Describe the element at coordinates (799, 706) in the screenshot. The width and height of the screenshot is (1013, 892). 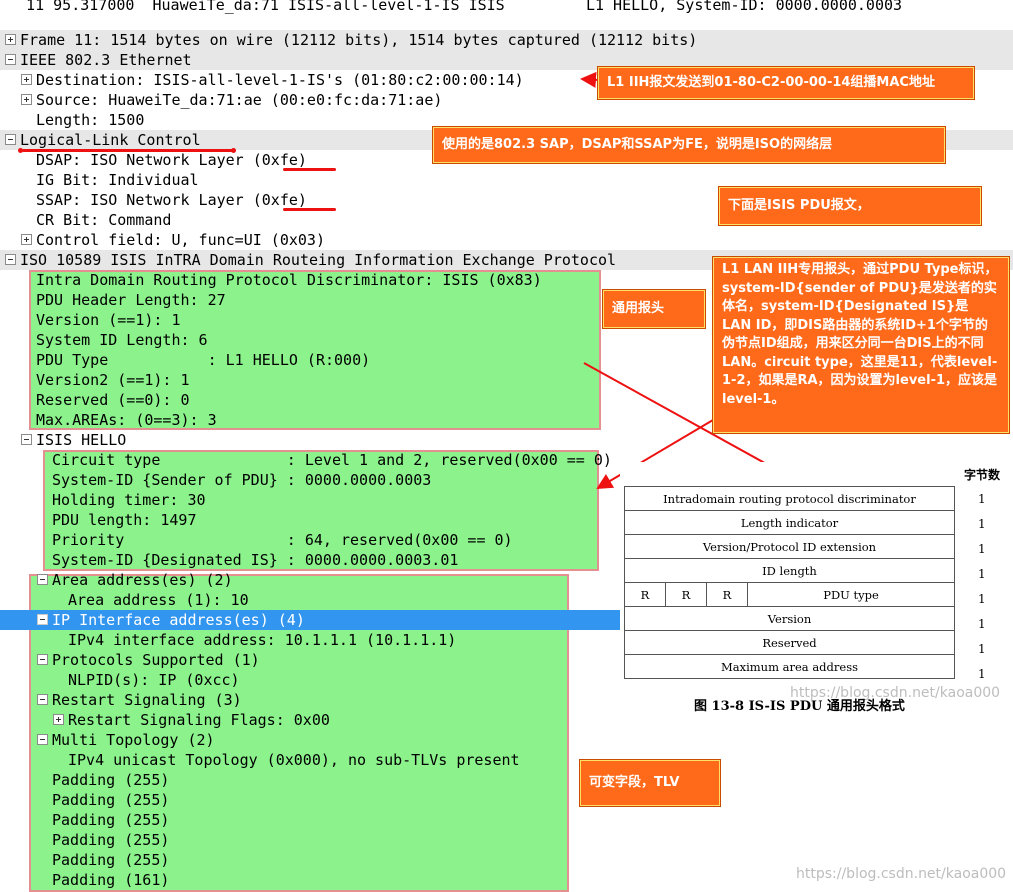
I see `figure-caption: 图 13-8 IS-IS PDU 通用报头格式` at that location.